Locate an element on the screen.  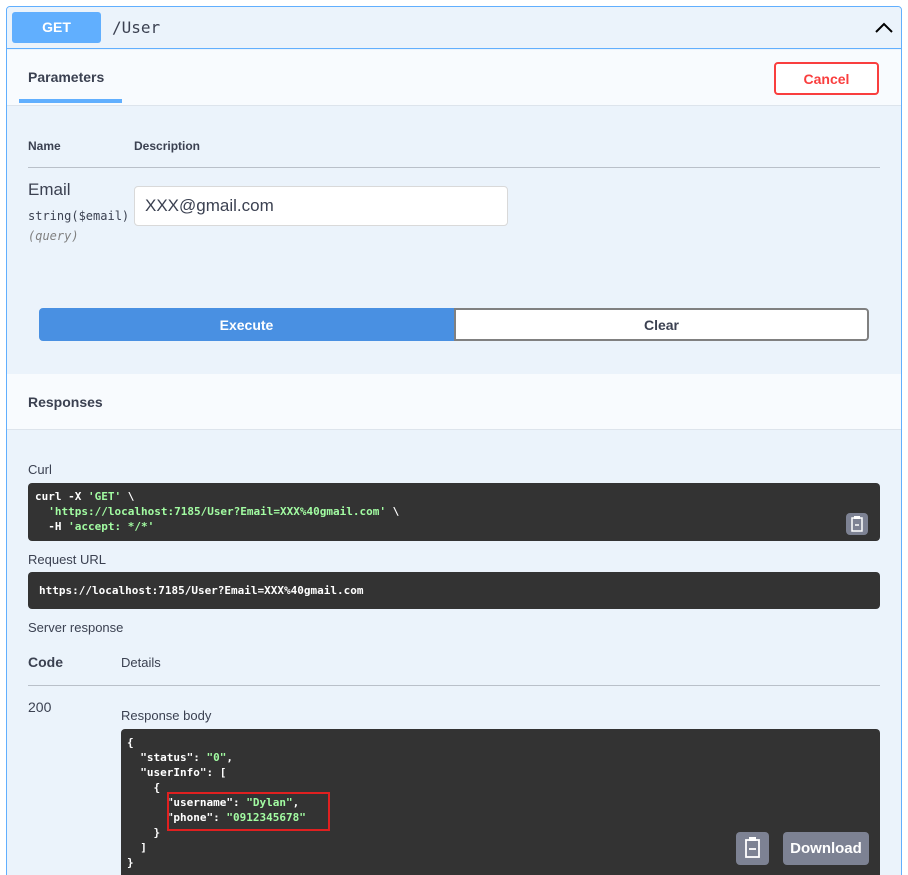
operation-summary: GET /User is located at coordinates (454, 28).